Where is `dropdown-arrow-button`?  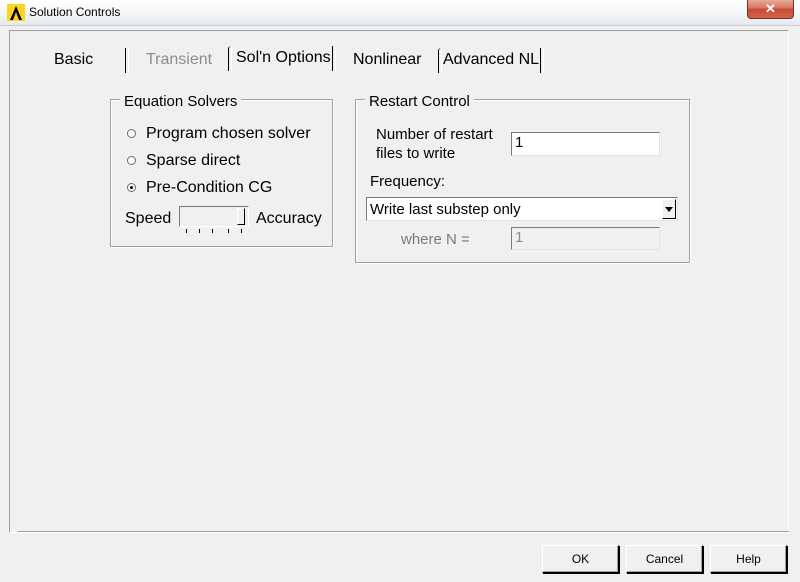 dropdown-arrow-button is located at coordinates (669, 209).